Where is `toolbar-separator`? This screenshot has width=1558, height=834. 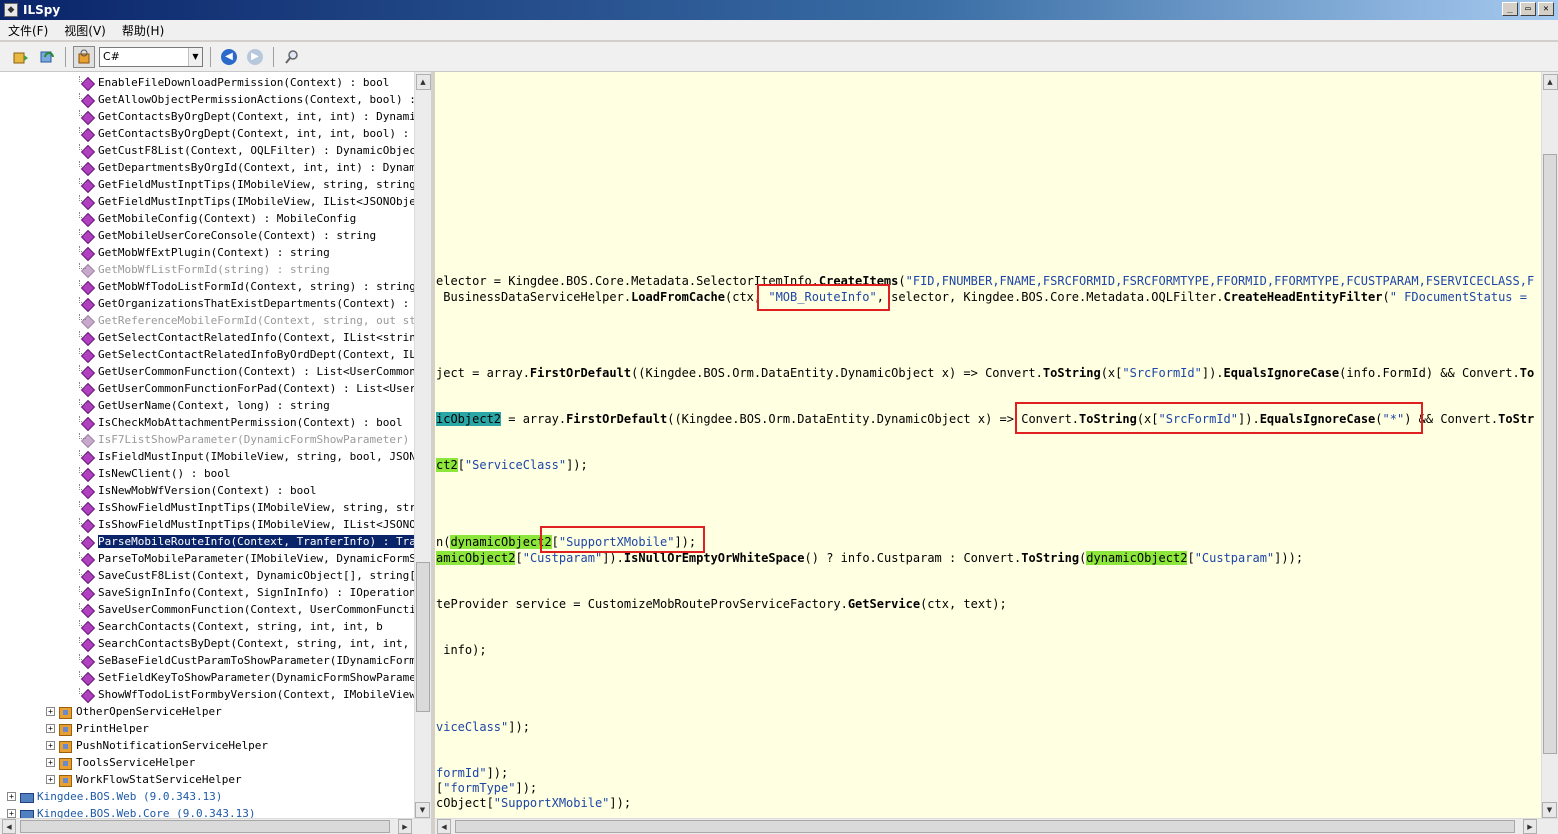
toolbar-separator is located at coordinates (273, 56).